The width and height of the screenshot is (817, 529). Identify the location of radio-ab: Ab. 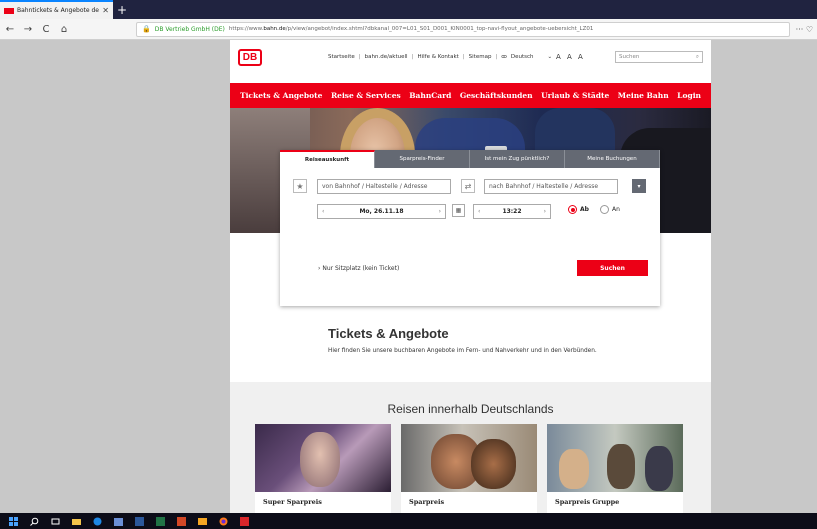
(578, 209).